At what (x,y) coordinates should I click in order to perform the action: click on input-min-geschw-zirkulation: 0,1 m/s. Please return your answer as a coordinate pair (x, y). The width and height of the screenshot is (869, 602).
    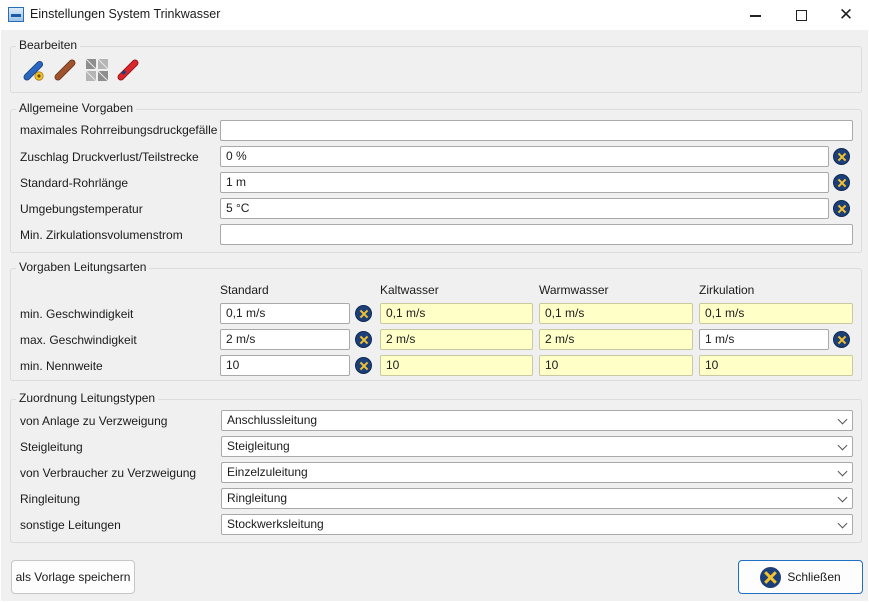
    Looking at the image, I should click on (776, 313).